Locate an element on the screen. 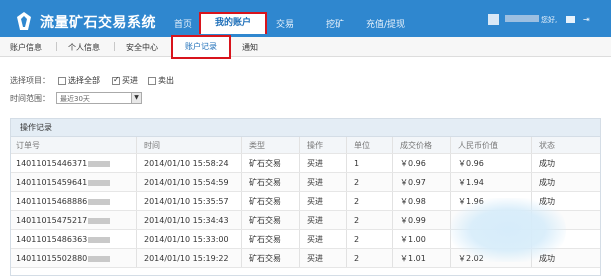  cell-text-status: 成功 is located at coordinates (547, 163).